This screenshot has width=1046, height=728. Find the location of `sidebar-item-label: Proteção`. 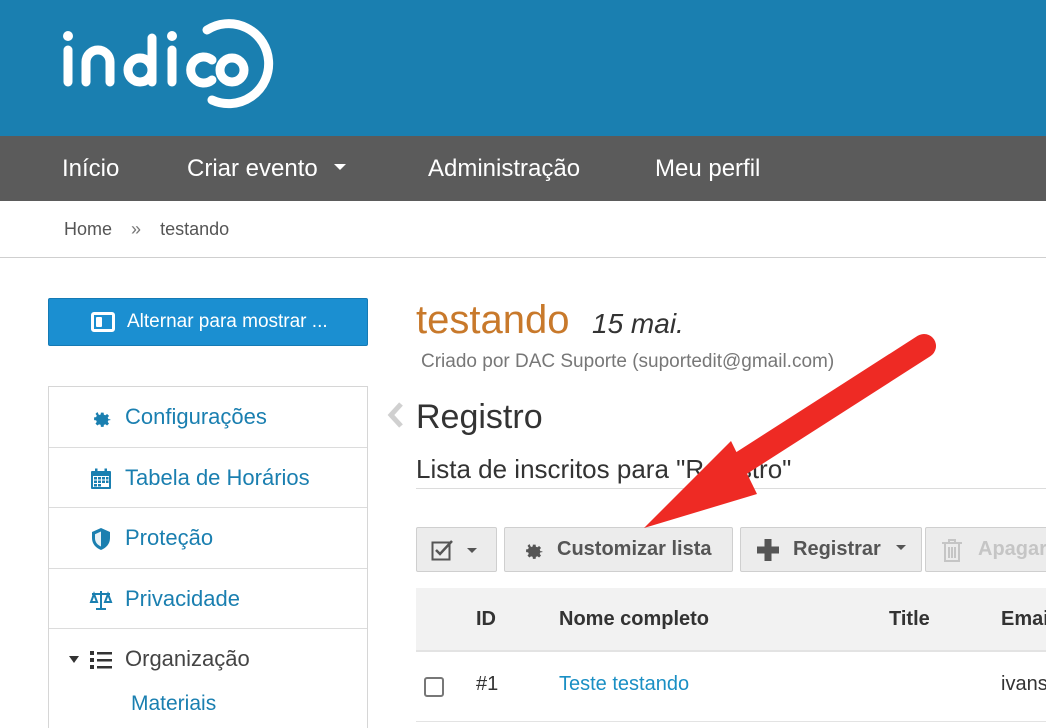

sidebar-item-label: Proteção is located at coordinates (169, 537).